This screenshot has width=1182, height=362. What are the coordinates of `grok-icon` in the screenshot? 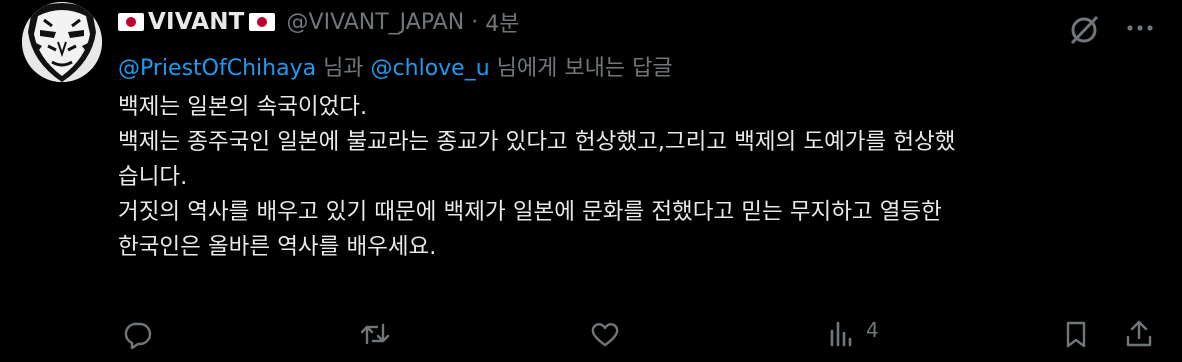 It's located at (1084, 30).